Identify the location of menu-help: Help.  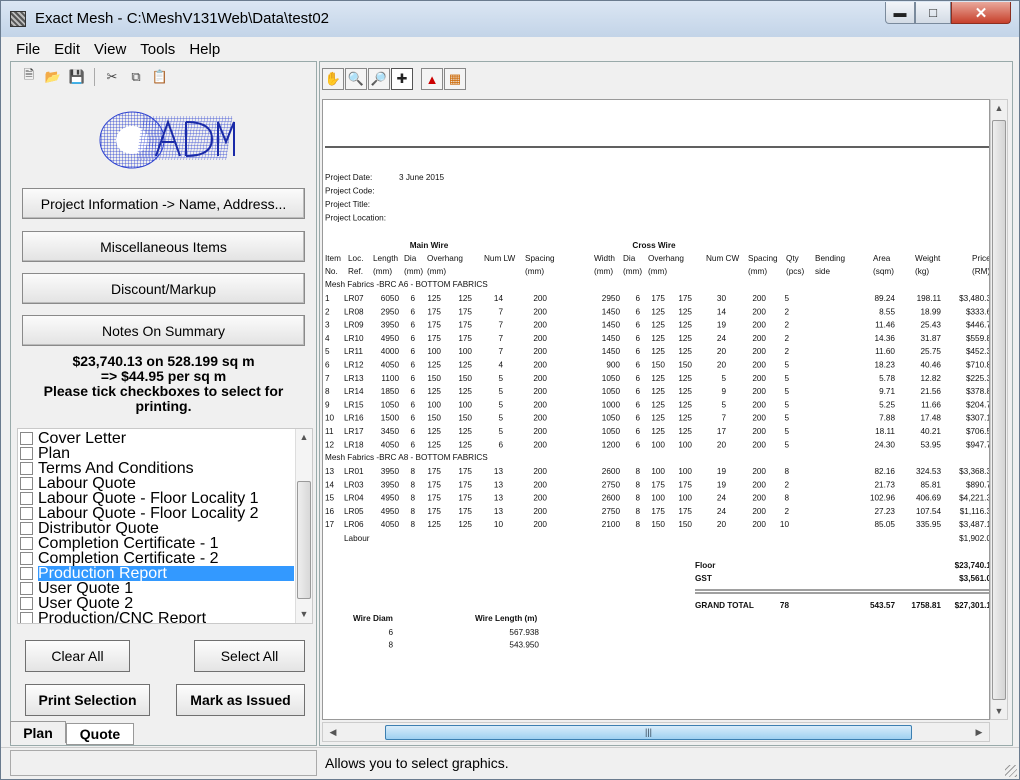
(204, 49).